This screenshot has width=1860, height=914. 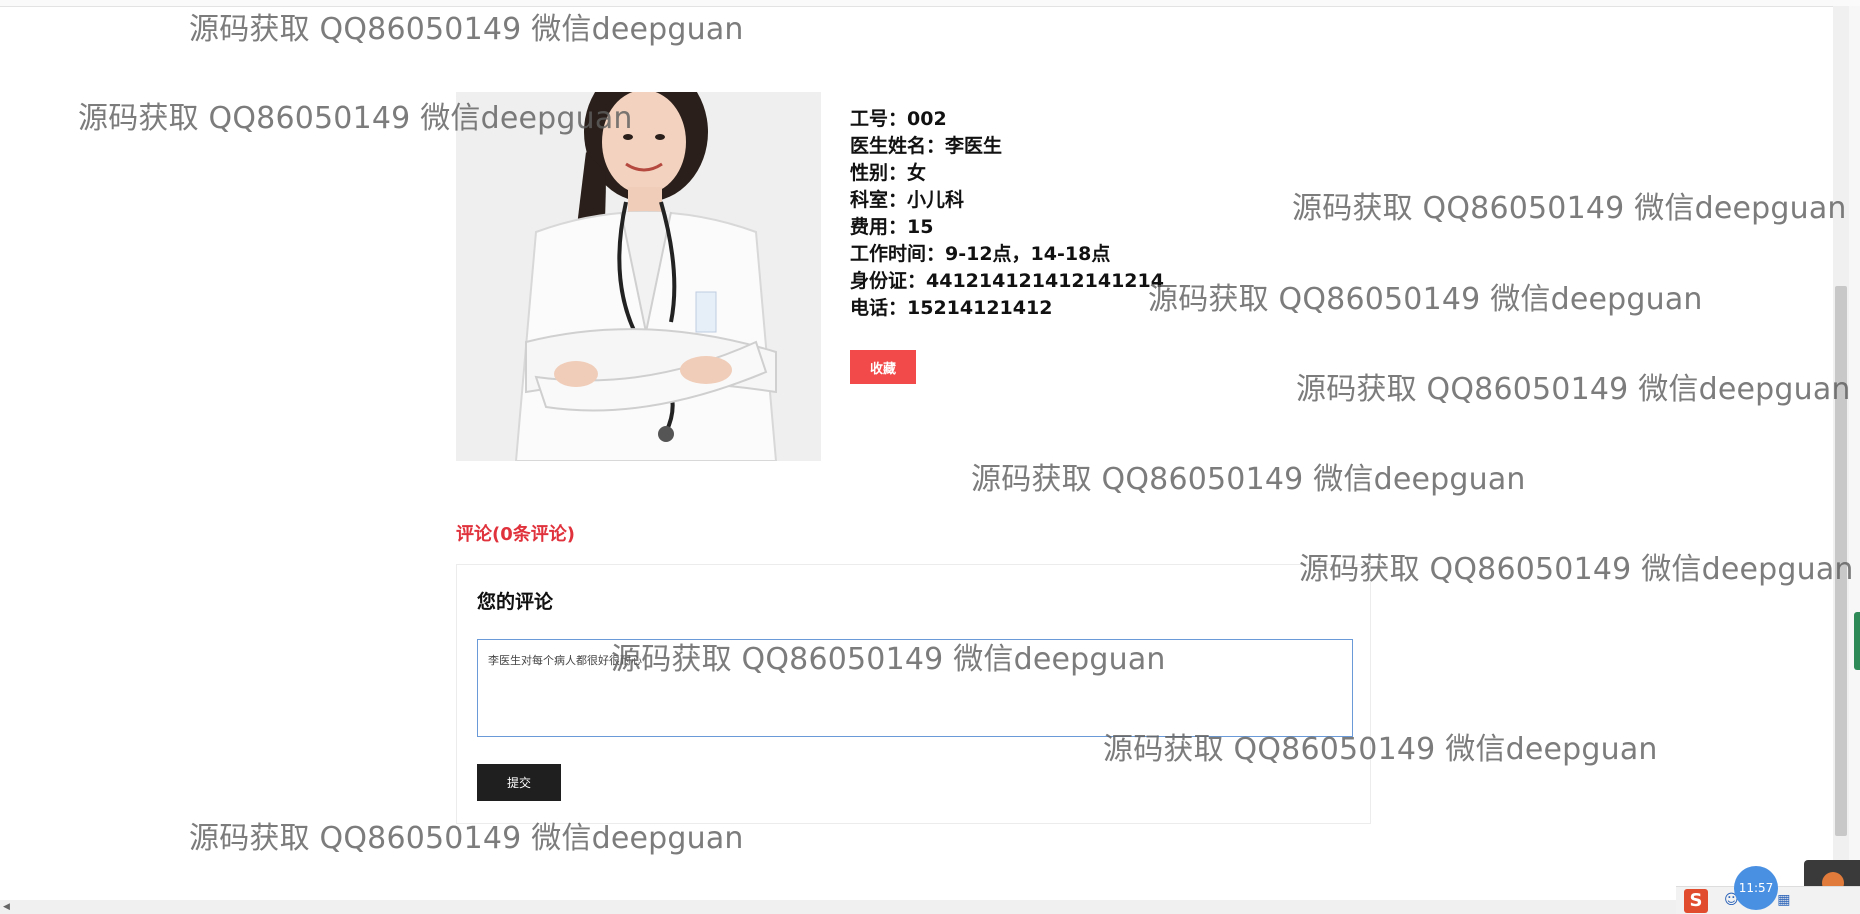 I want to click on horizontal-scrollbar: ◀, so click(x=916, y=907).